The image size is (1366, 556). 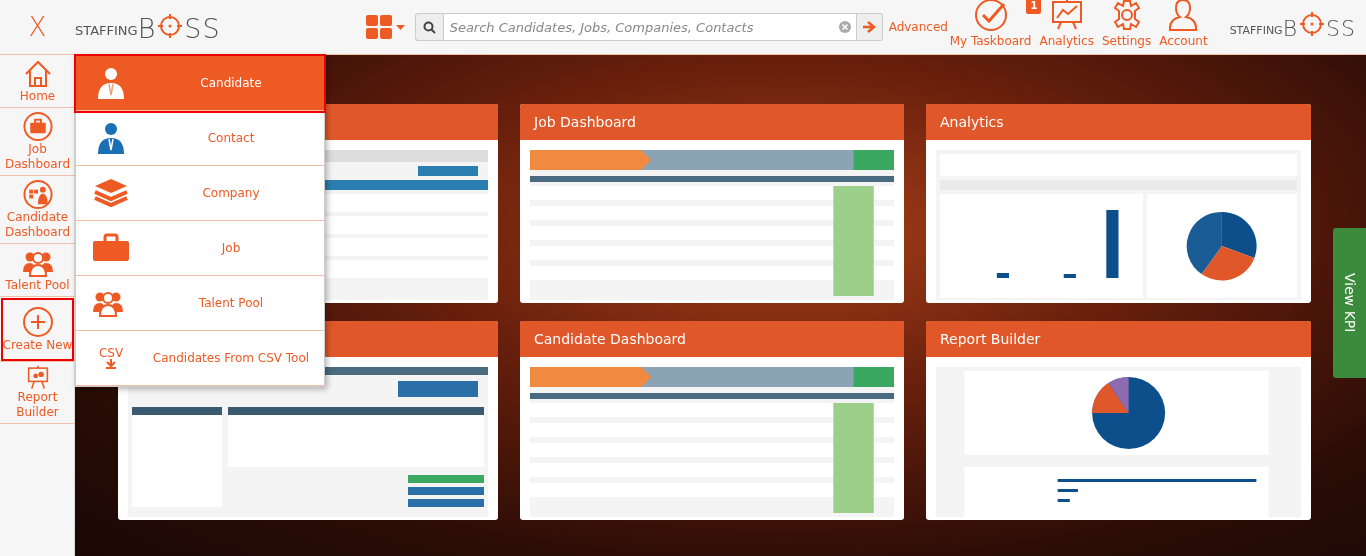 What do you see at coordinates (37, 270) in the screenshot?
I see `sidebar-item: Talent Pool` at bounding box center [37, 270].